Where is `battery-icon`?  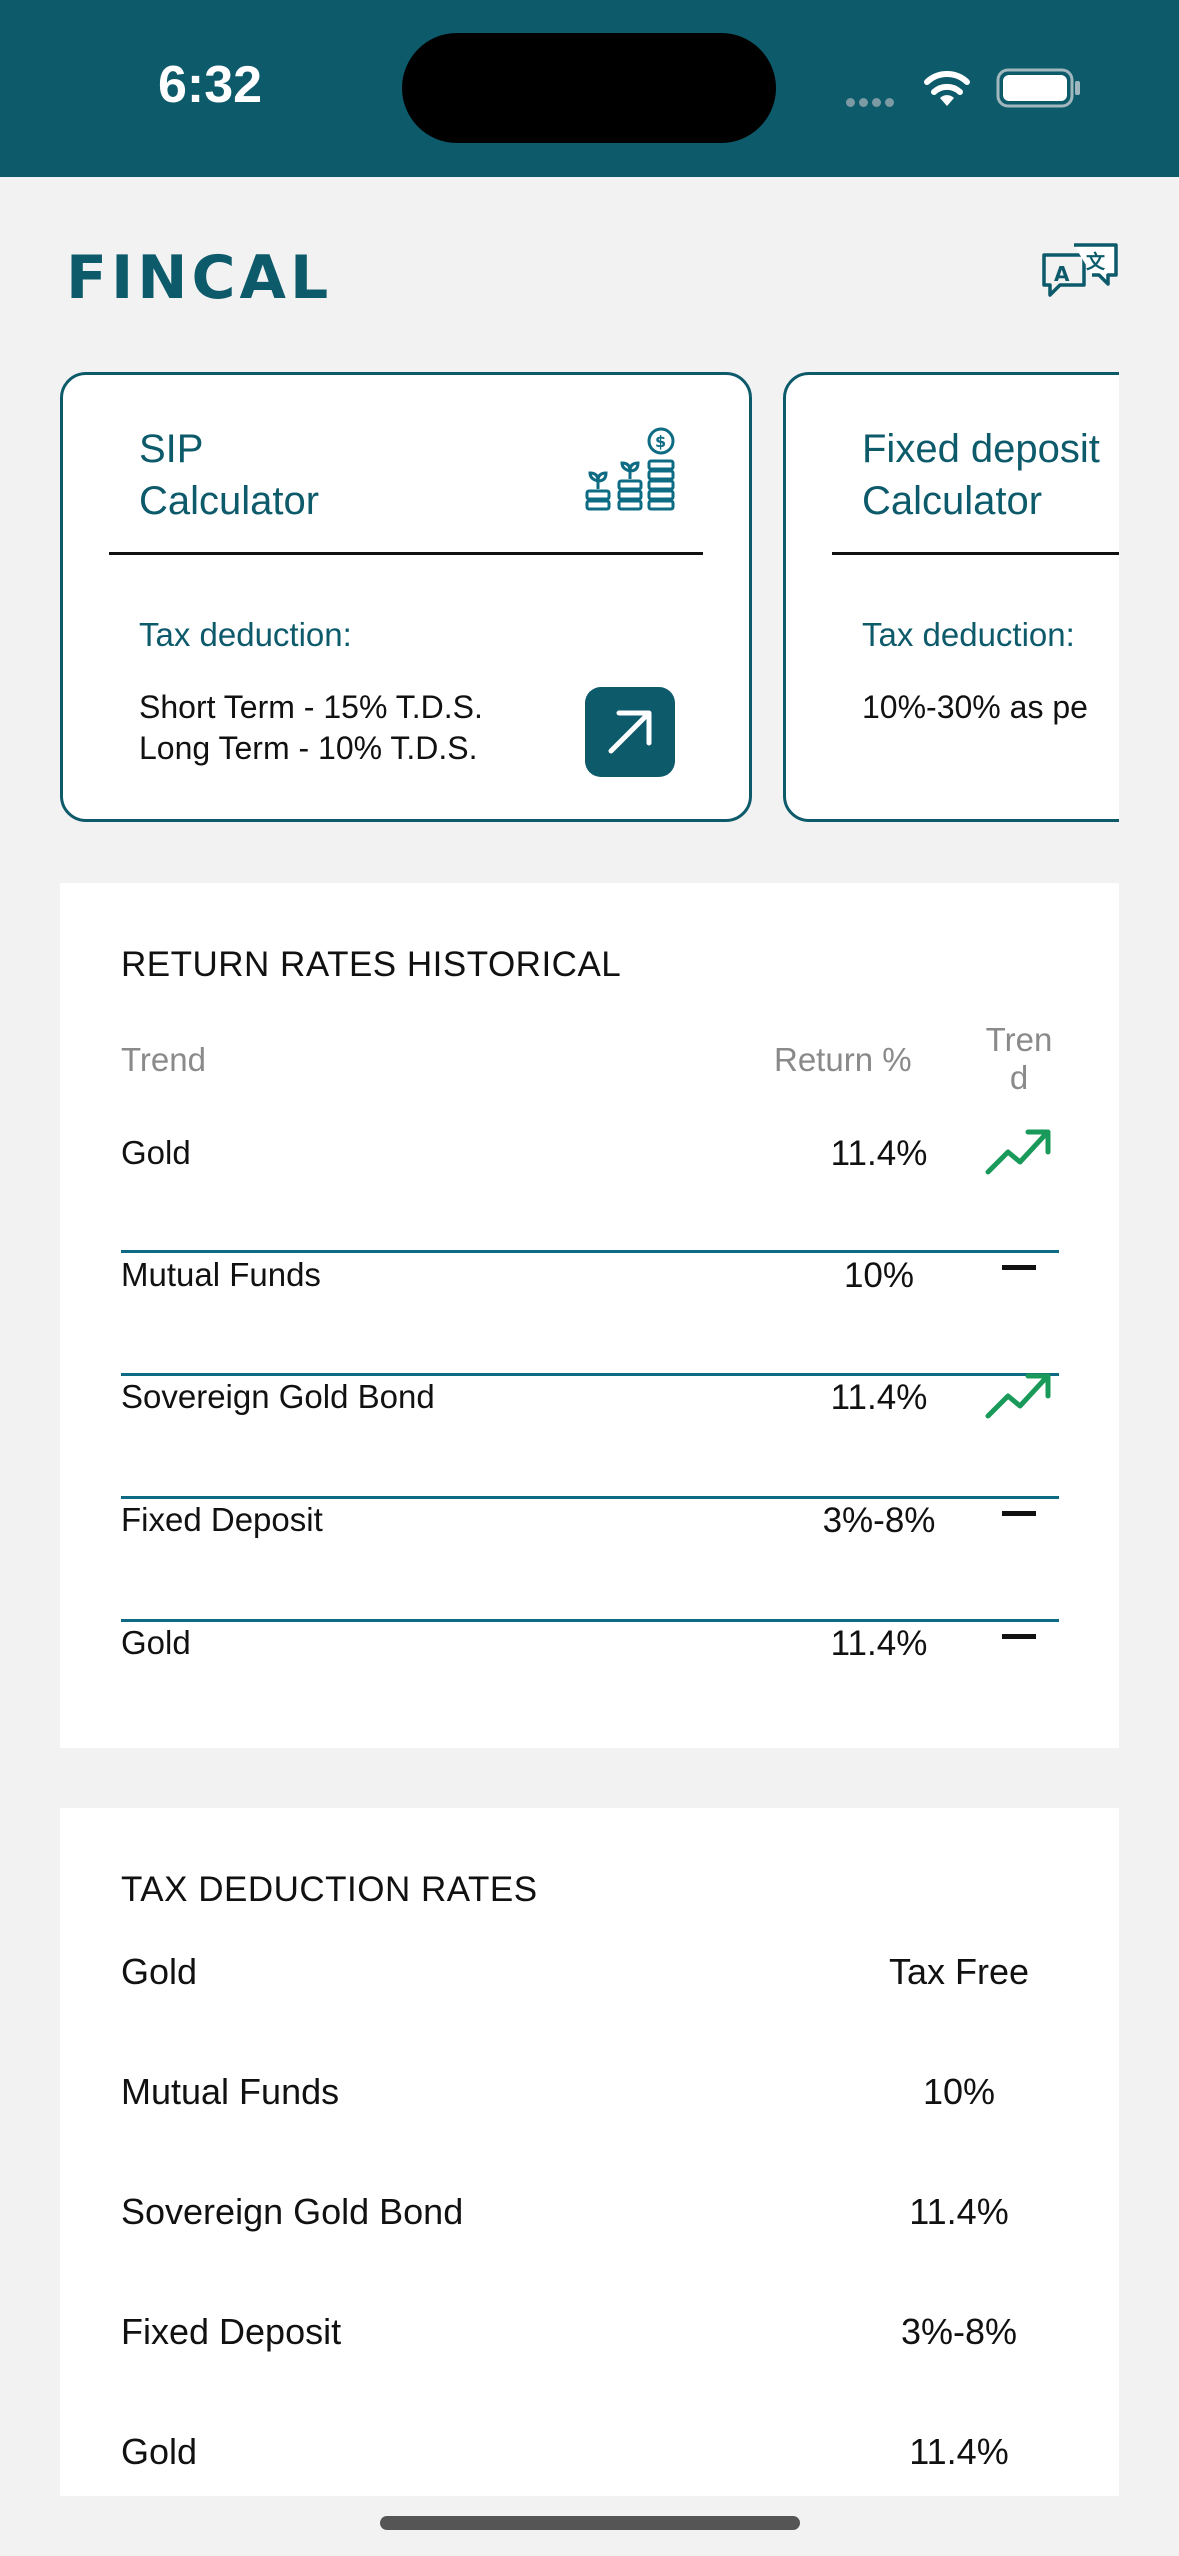 battery-icon is located at coordinates (1038, 88).